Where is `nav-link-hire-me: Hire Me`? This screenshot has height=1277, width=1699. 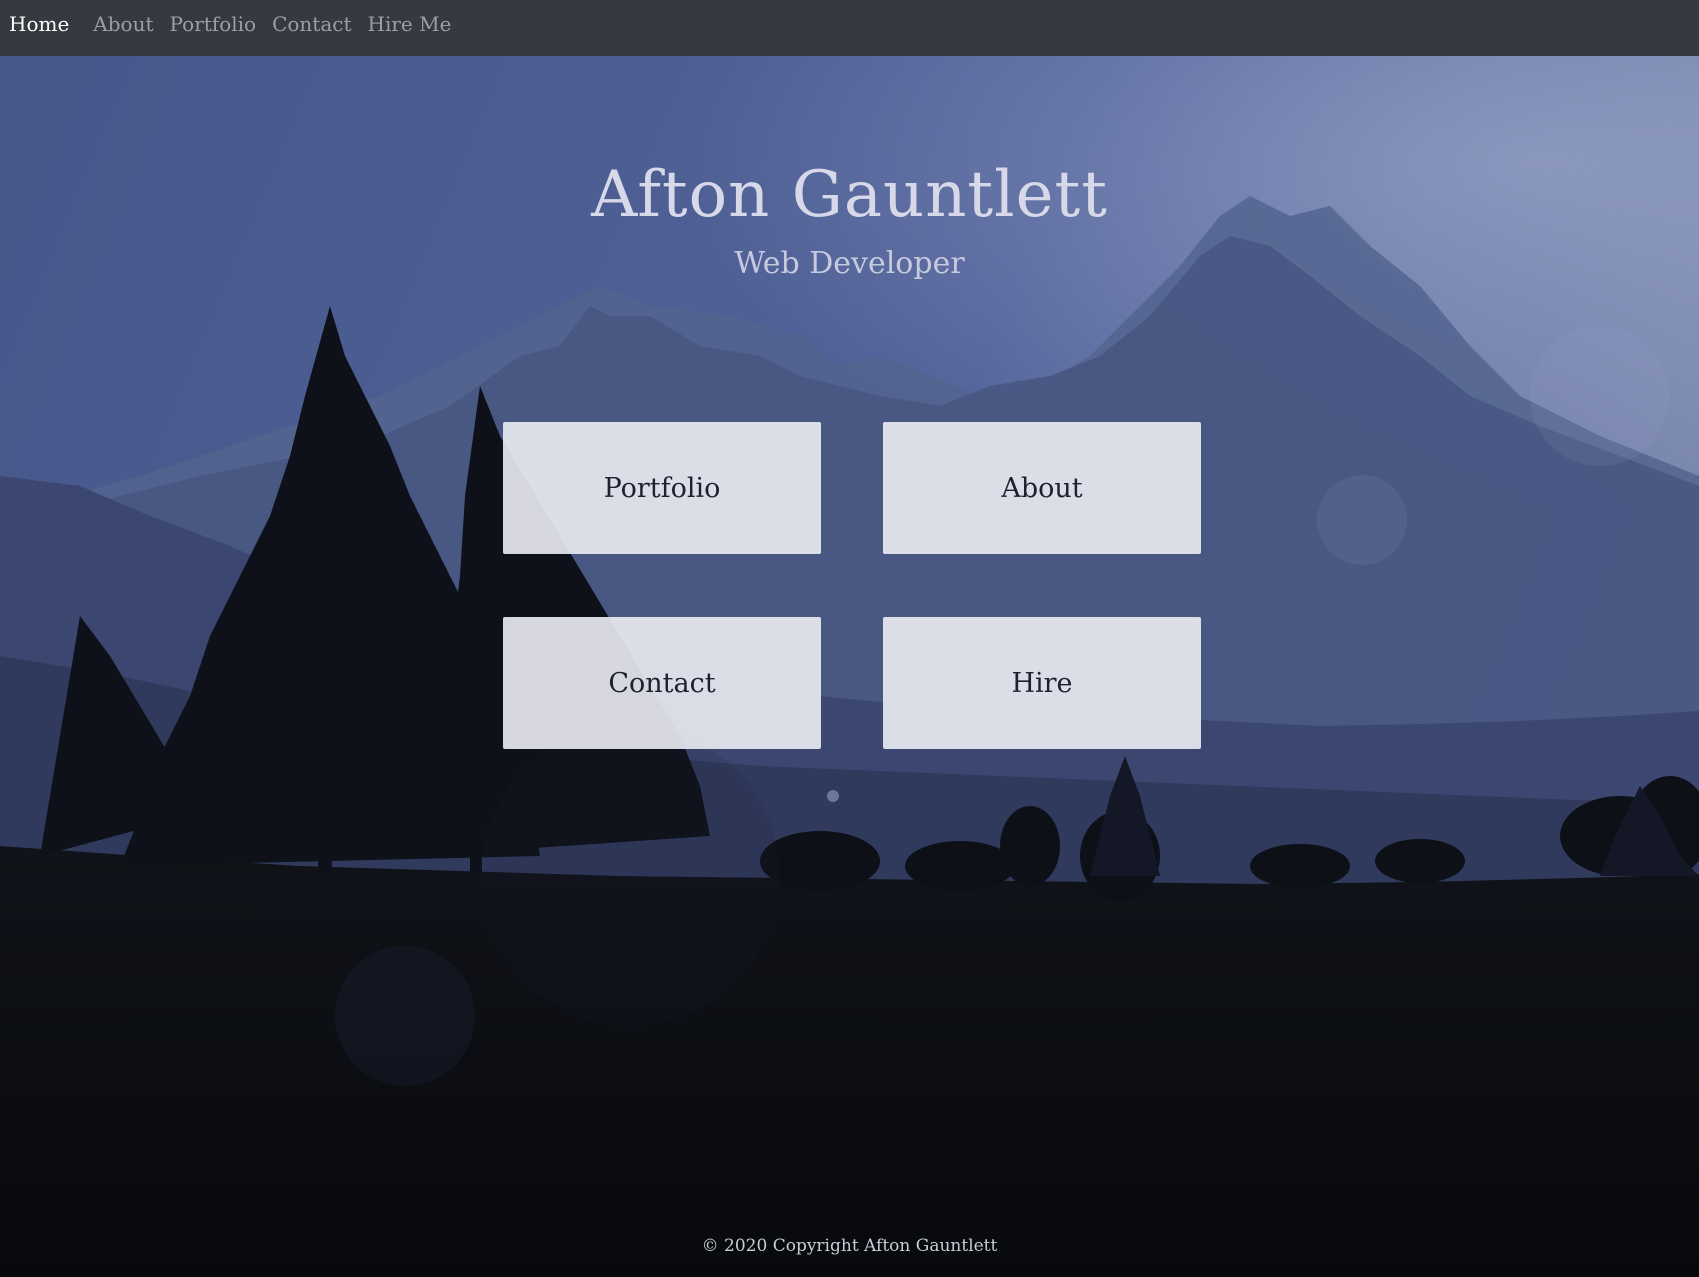
nav-link-hire-me: Hire Me is located at coordinates (410, 24).